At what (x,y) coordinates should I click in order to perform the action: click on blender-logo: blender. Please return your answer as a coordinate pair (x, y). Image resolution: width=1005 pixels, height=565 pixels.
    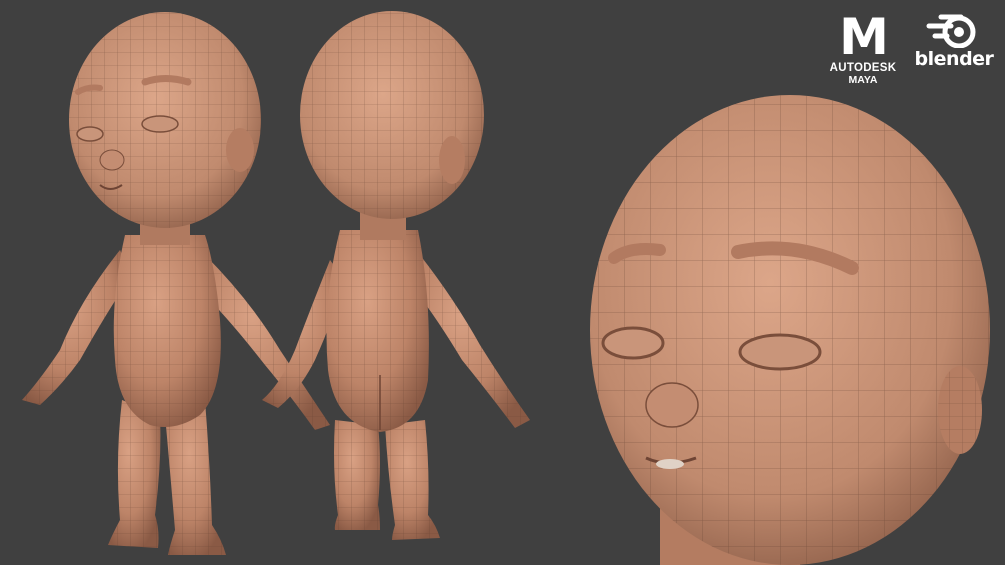
    Looking at the image, I should click on (954, 41).